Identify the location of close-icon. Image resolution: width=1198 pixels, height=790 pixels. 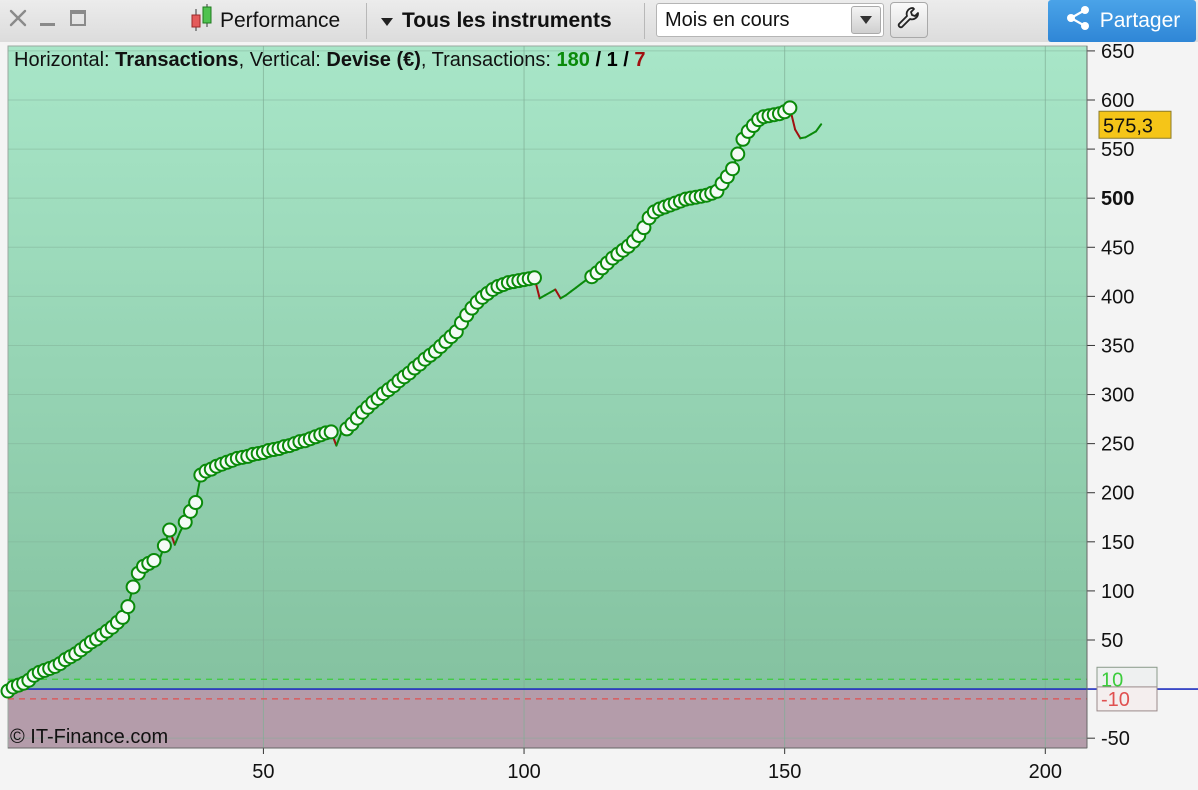
(18, 18).